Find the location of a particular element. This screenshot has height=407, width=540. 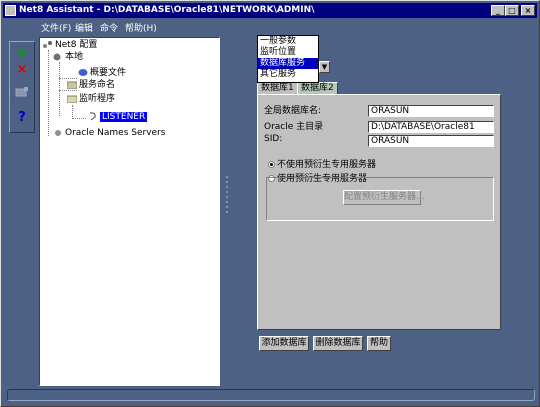

add-database-button: 添加数据库 is located at coordinates (284, 343).